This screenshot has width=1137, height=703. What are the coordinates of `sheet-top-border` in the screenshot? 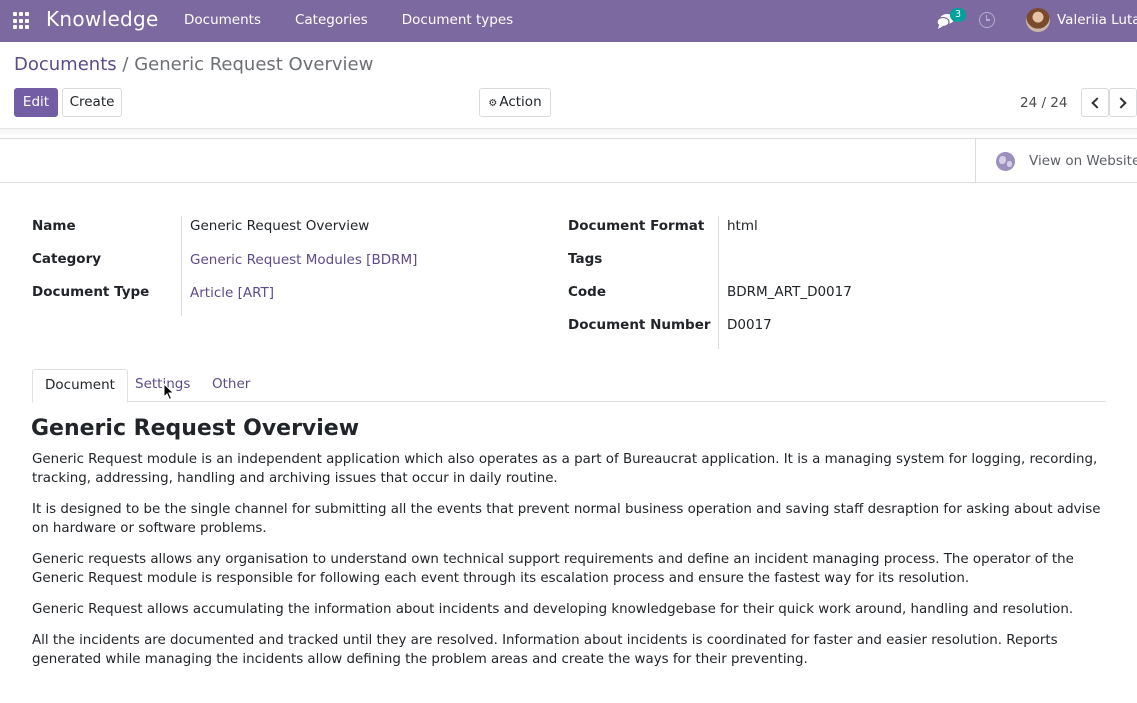 It's located at (568, 133).